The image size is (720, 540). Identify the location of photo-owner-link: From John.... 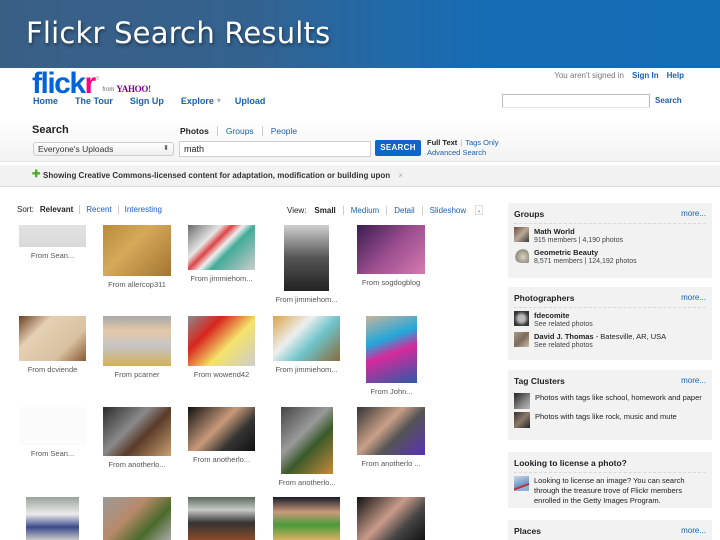
(392, 391).